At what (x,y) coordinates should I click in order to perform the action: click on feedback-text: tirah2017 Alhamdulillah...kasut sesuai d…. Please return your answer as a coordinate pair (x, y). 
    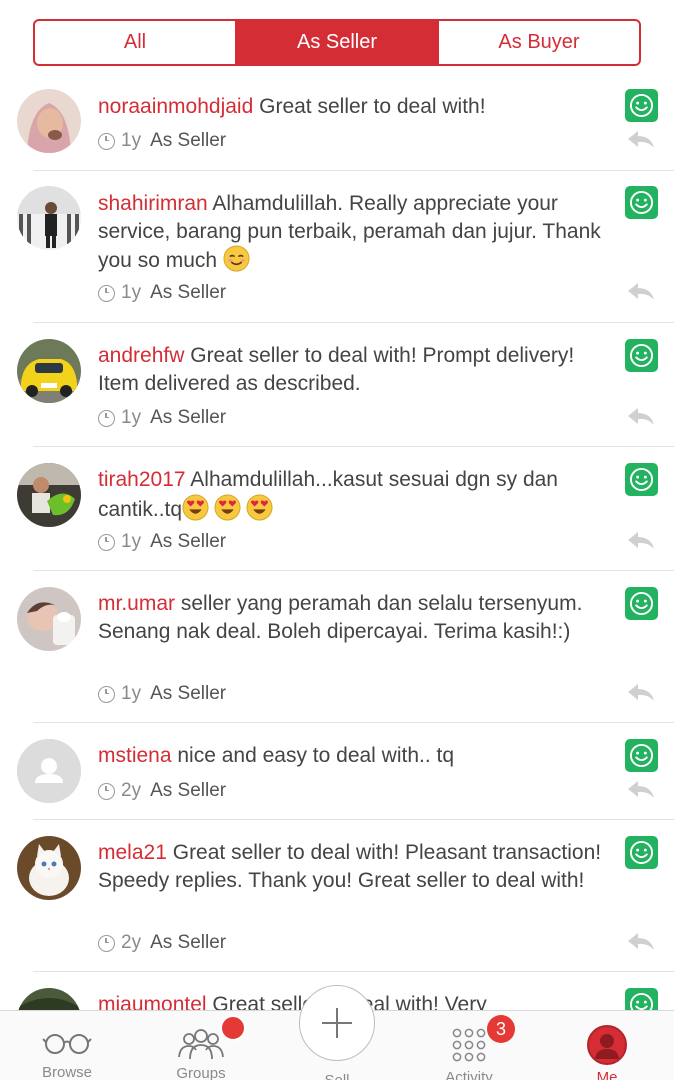
    Looking at the image, I should click on (350, 494).